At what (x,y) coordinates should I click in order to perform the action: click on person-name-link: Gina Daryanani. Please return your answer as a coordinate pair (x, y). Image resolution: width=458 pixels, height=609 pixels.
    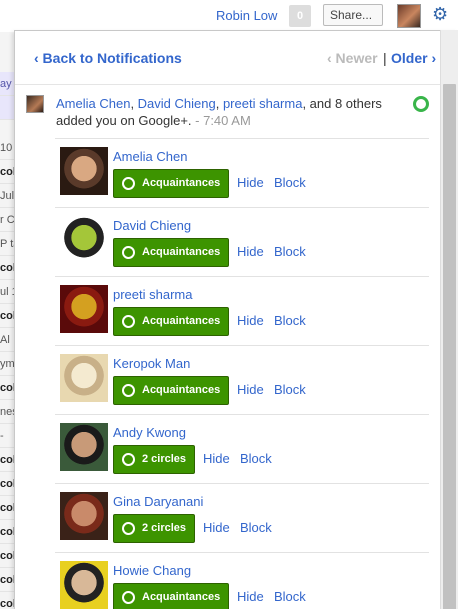
    Looking at the image, I should click on (158, 501).